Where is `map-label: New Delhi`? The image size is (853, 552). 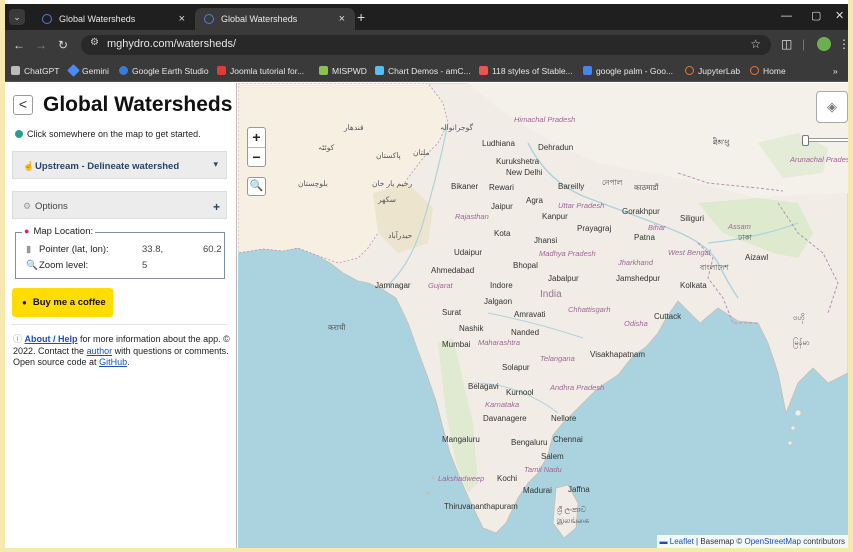 map-label: New Delhi is located at coordinates (524, 172).